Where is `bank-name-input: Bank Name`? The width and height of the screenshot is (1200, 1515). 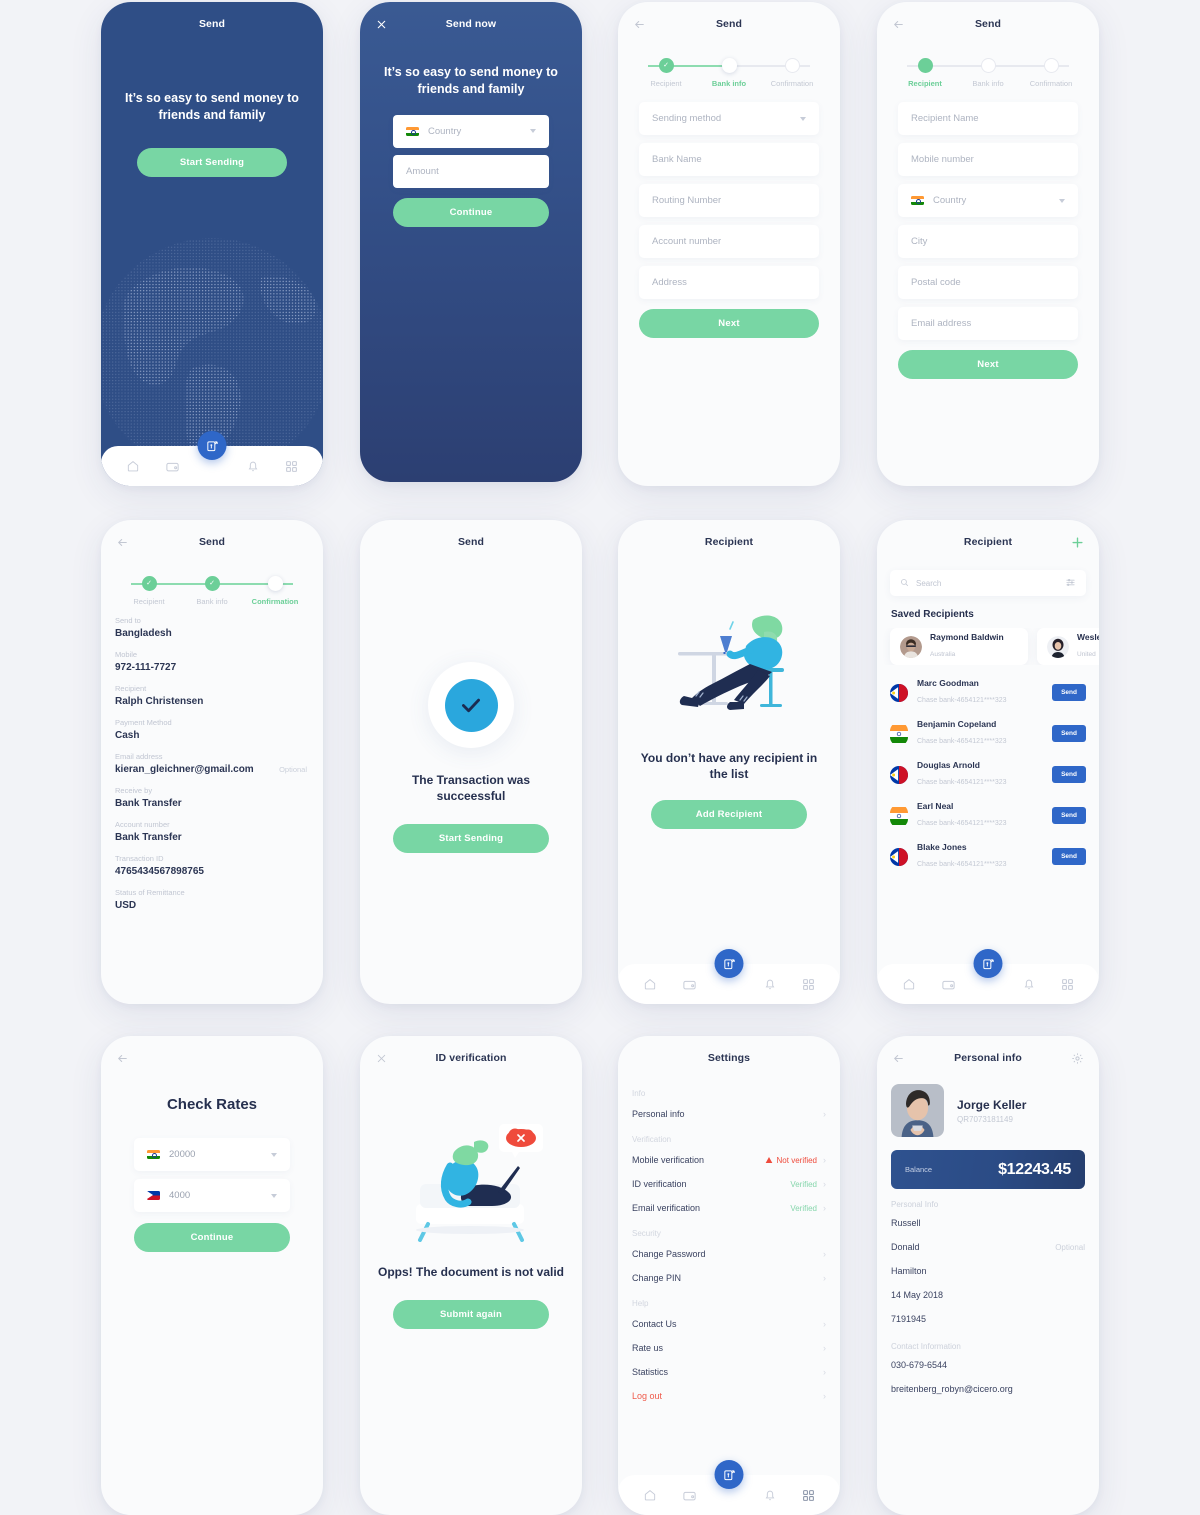
bank-name-input: Bank Name is located at coordinates (729, 159).